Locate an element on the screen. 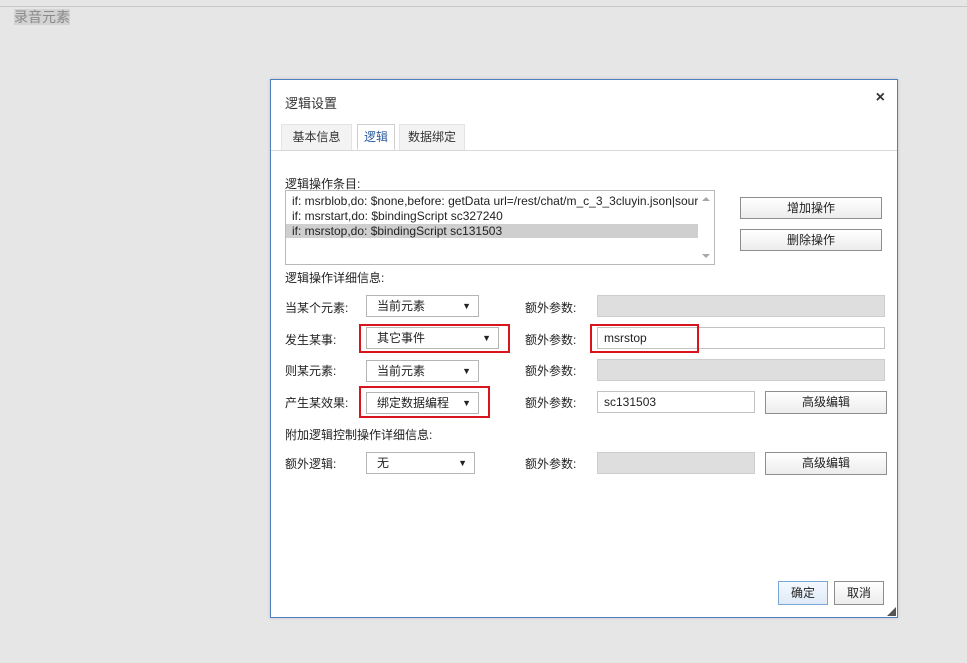 This screenshot has width=967, height=663. effect-select: 绑定数据编程 ▼ is located at coordinates (422, 403).